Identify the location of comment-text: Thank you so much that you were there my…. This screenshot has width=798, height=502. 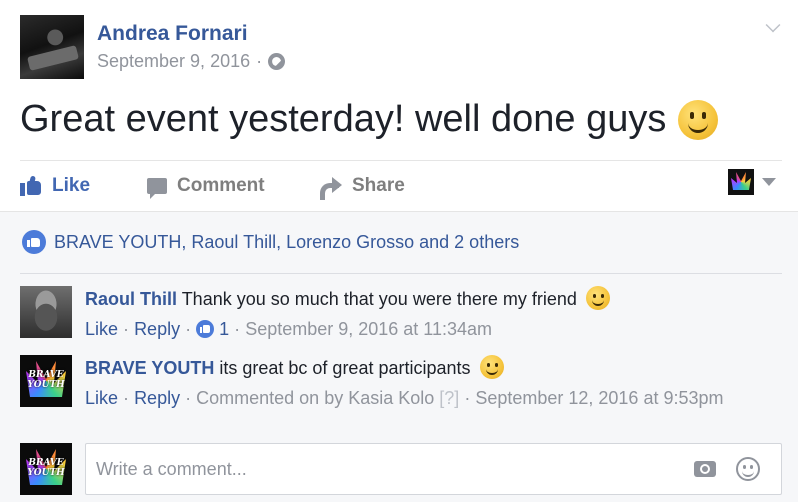
(379, 299).